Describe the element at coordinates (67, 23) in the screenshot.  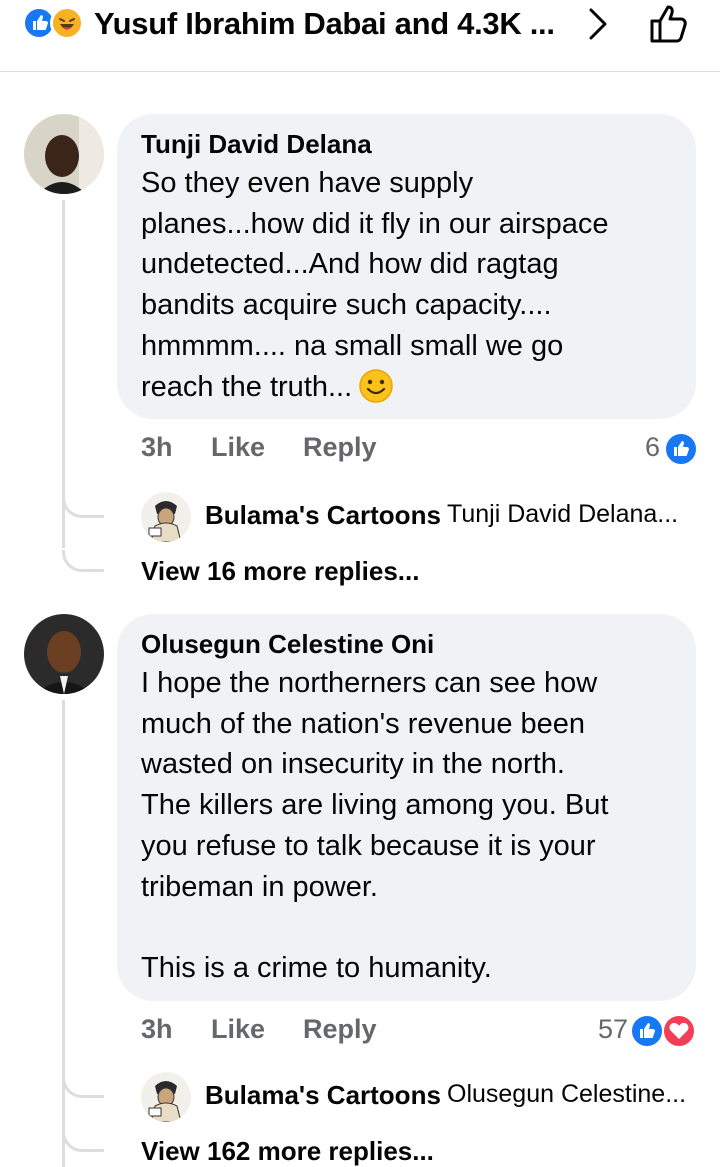
I see `haha-reaction-icon` at that location.